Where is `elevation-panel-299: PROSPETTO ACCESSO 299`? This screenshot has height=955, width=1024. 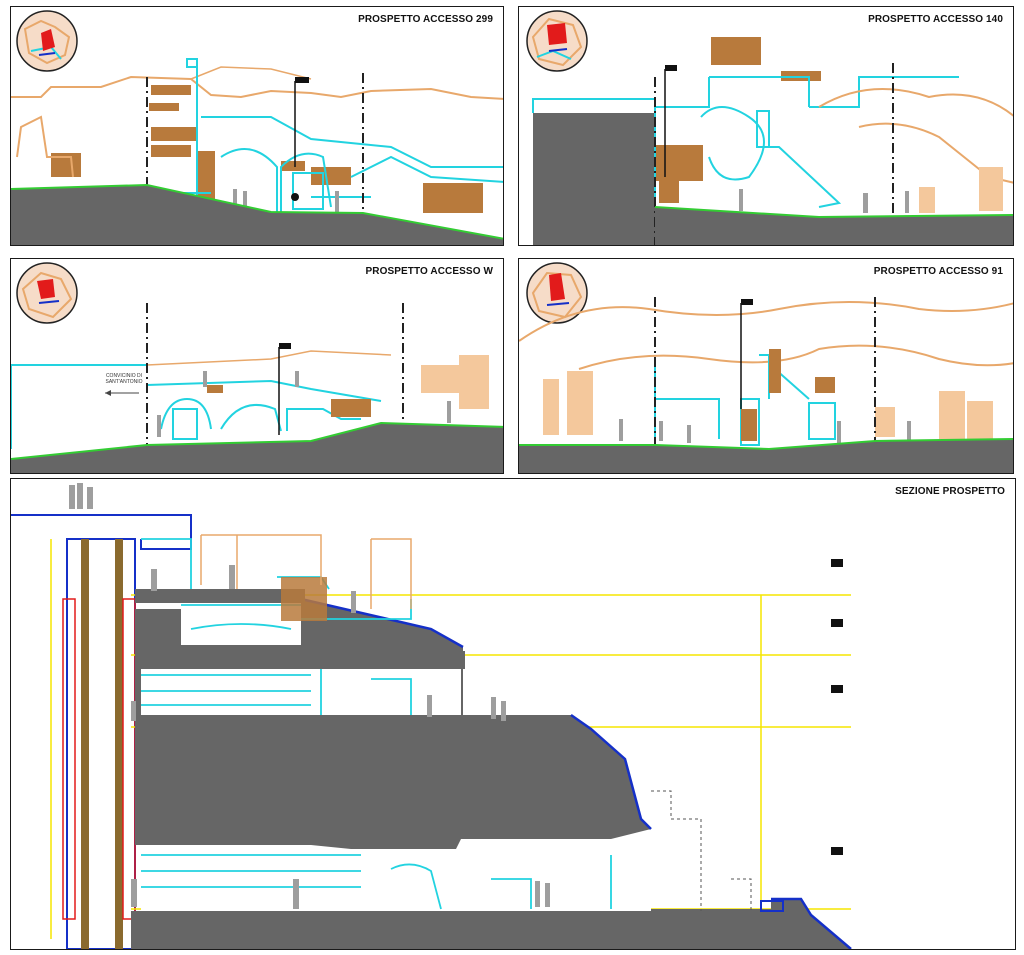 elevation-panel-299: PROSPETTO ACCESSO 299 is located at coordinates (257, 126).